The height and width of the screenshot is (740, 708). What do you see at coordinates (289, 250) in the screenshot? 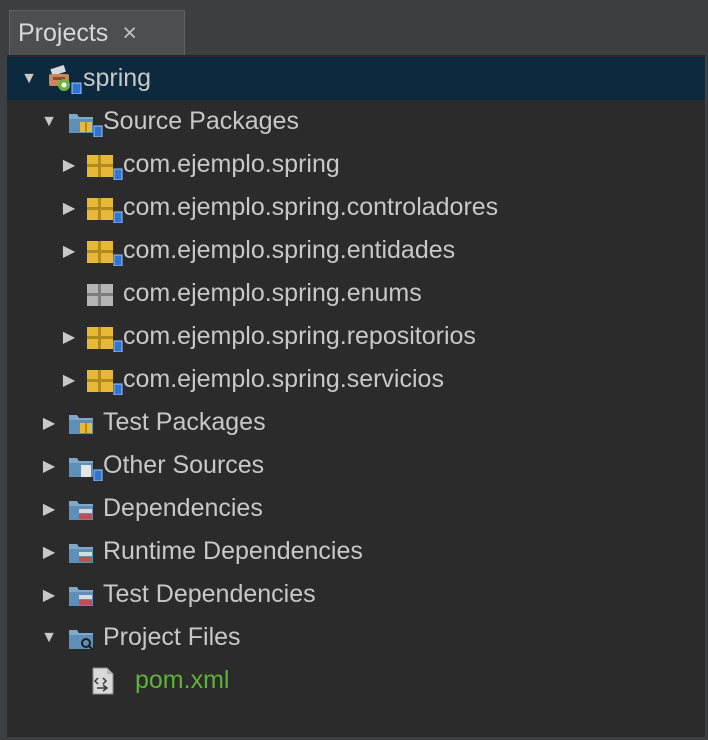
I see `tree-node-label: com.ejemplo.spring.entidades` at bounding box center [289, 250].